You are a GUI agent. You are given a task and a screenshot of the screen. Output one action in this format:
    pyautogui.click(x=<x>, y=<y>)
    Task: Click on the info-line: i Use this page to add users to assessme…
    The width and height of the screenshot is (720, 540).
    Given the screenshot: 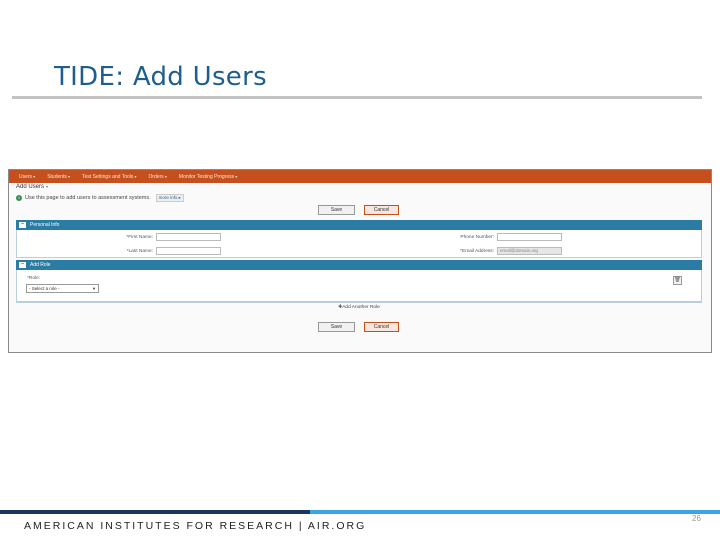 What is the action you would take?
    pyautogui.click(x=100, y=198)
    